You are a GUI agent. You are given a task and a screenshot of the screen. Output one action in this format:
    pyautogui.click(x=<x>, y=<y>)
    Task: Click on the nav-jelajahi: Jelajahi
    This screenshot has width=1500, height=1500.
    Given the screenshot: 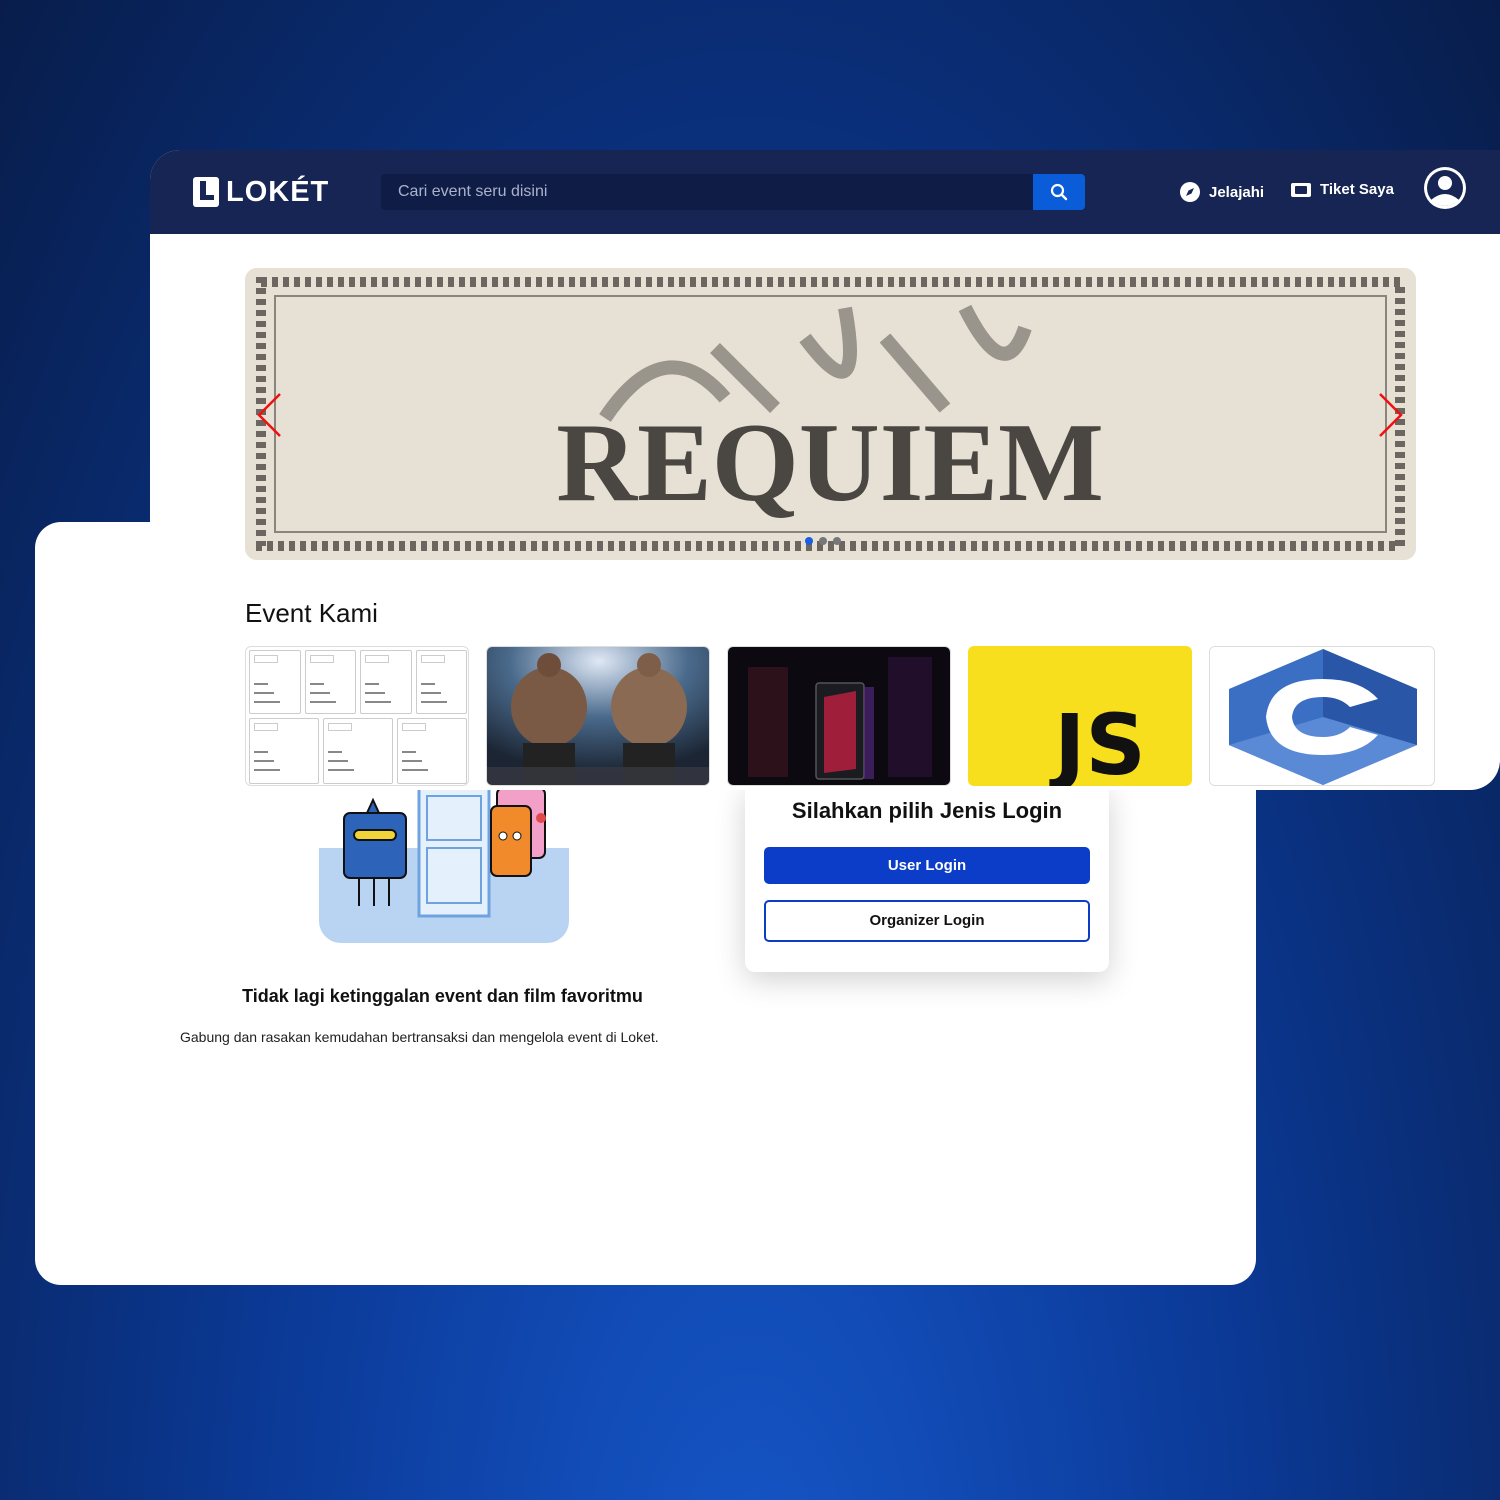 What is the action you would take?
    pyautogui.click(x=1221, y=192)
    